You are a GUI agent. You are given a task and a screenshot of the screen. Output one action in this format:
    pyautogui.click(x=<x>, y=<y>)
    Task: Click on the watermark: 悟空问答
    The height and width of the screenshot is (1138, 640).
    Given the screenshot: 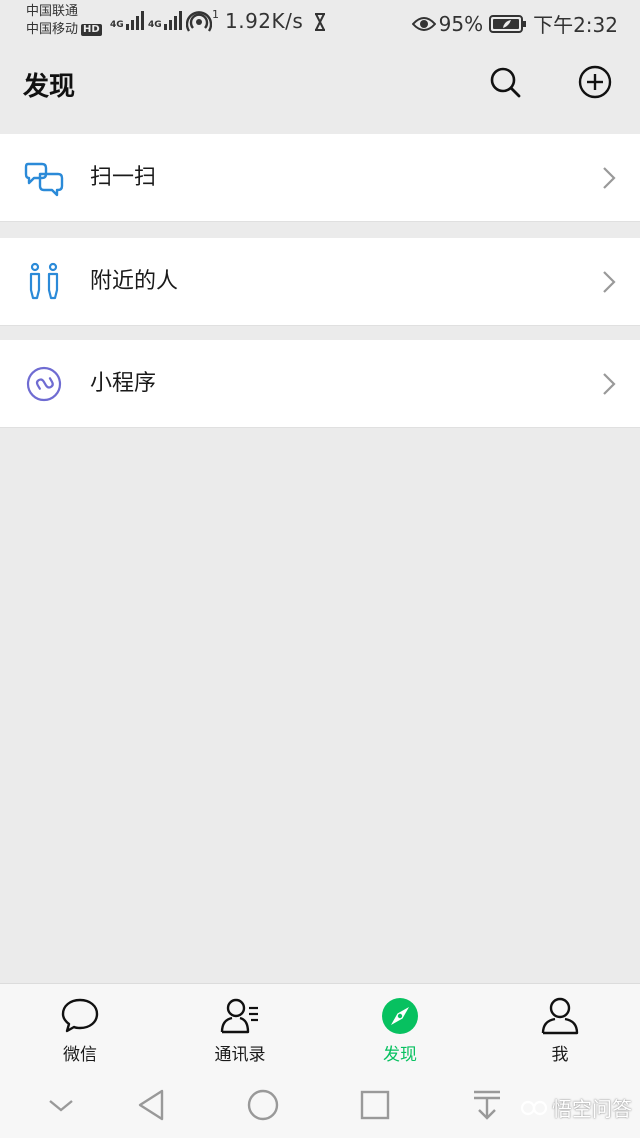 What is the action you would take?
    pyautogui.click(x=576, y=1107)
    